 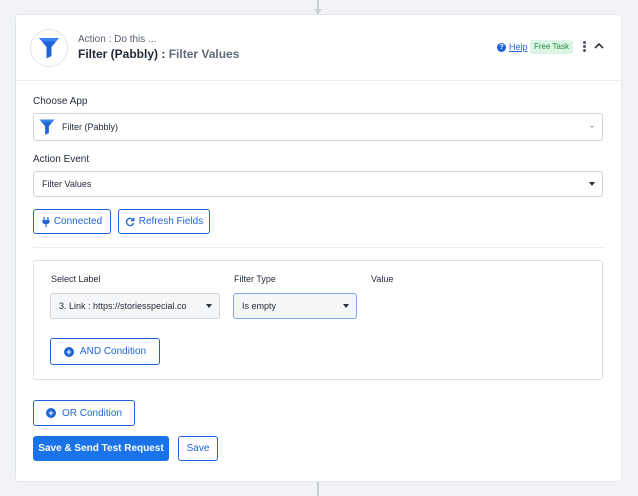 I want to click on help-link: ? Help, so click(x=512, y=47).